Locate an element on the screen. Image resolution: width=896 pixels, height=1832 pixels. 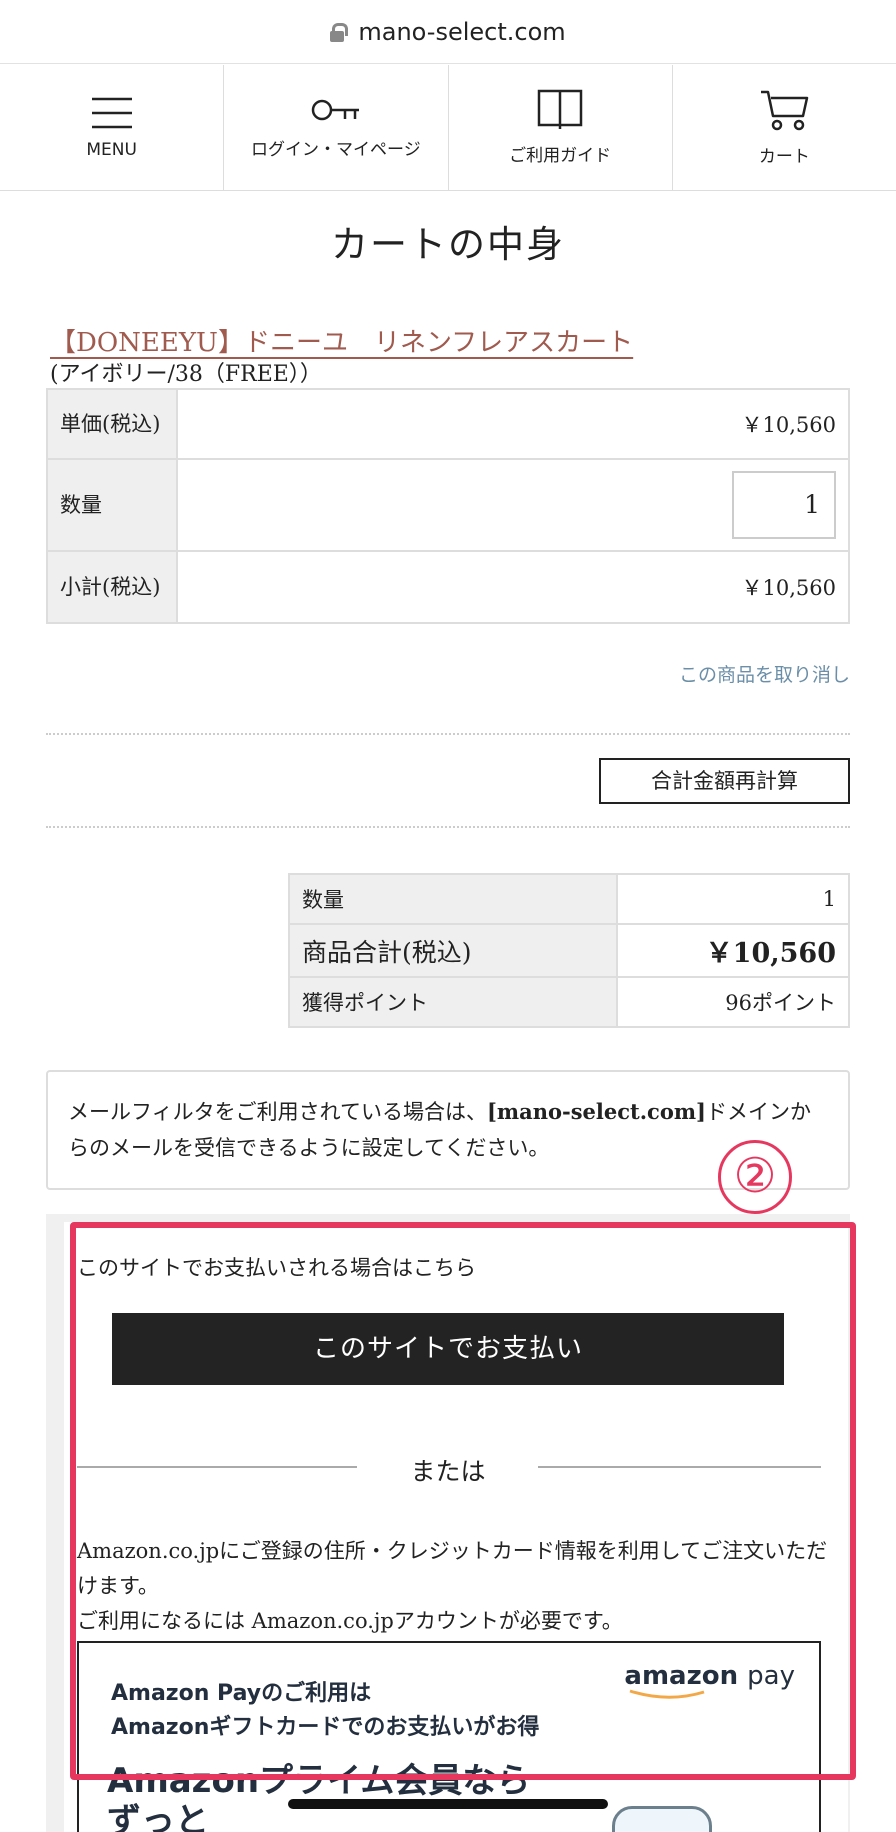
header-nav: MENU ログイン・マイページ ご利用ガイド カート is located at coordinates (448, 128).